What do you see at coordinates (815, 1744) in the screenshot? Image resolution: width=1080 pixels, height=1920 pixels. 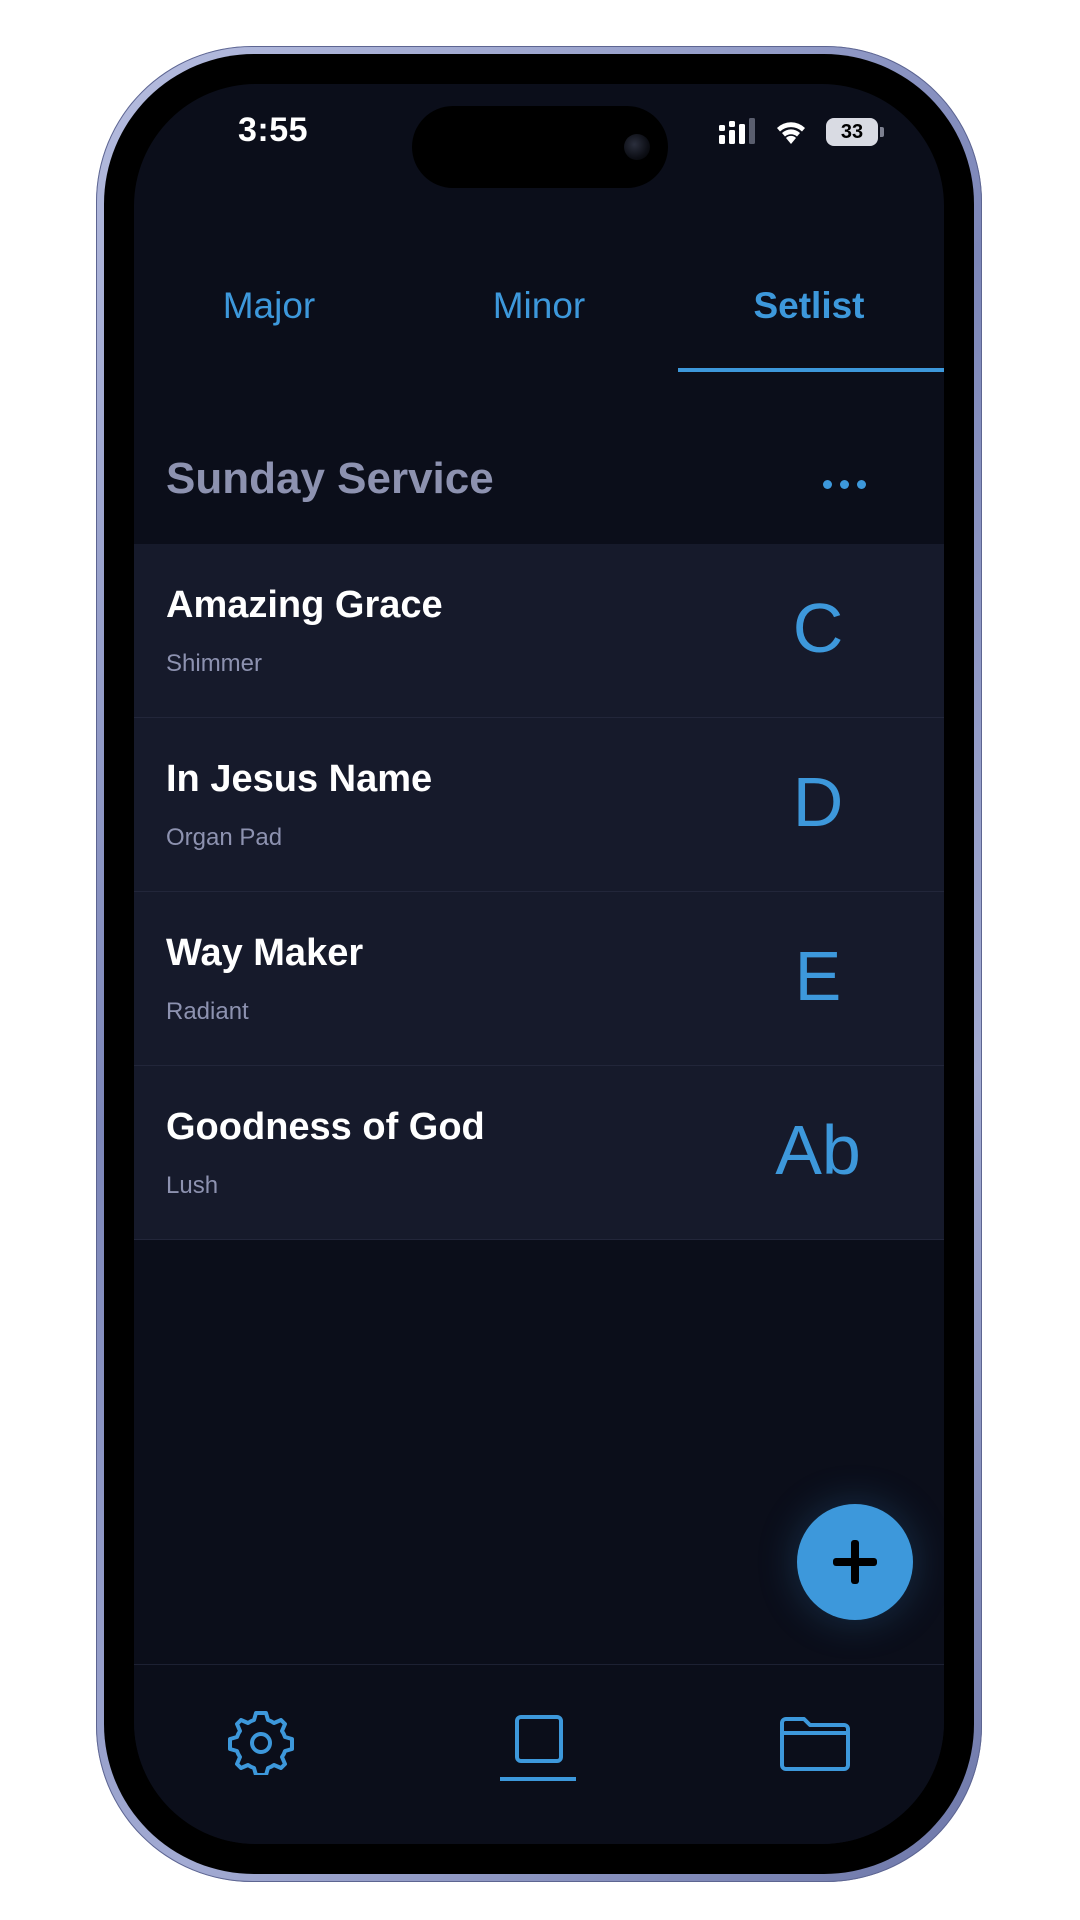 I see `folder-icon` at bounding box center [815, 1744].